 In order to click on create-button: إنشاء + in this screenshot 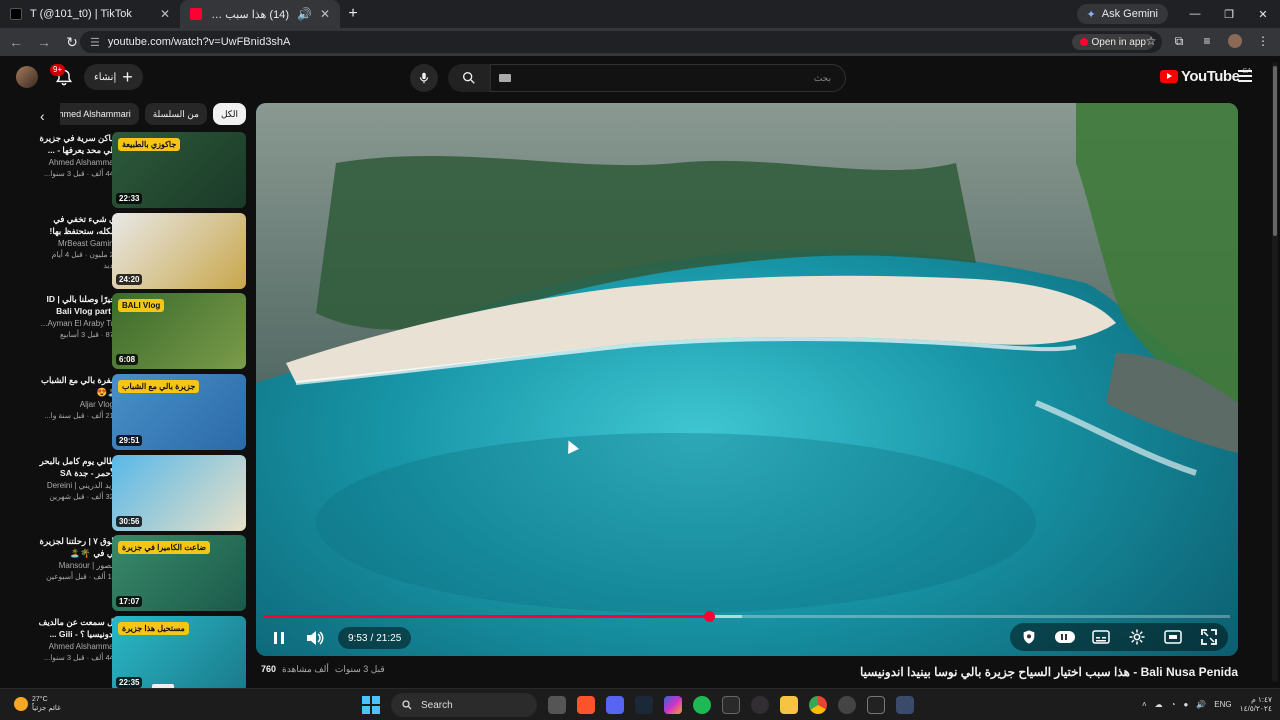, I will do `click(113, 77)`.